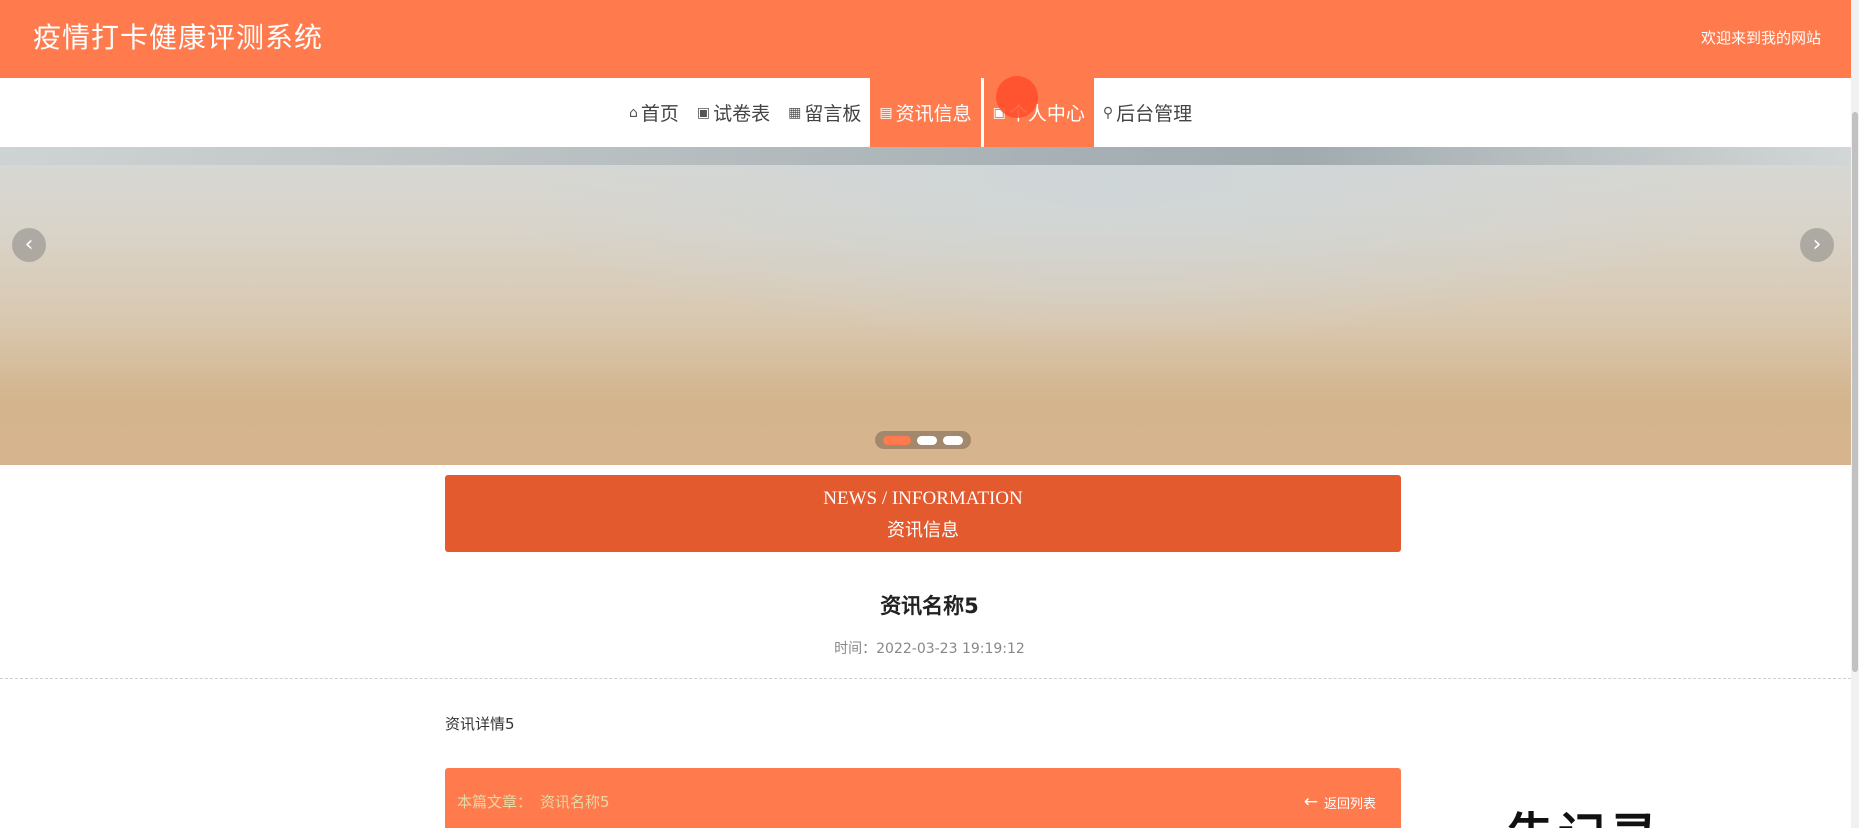 Image resolution: width=1859 pixels, height=828 pixels. I want to click on chevron-right-icon: ›, so click(1817, 244).